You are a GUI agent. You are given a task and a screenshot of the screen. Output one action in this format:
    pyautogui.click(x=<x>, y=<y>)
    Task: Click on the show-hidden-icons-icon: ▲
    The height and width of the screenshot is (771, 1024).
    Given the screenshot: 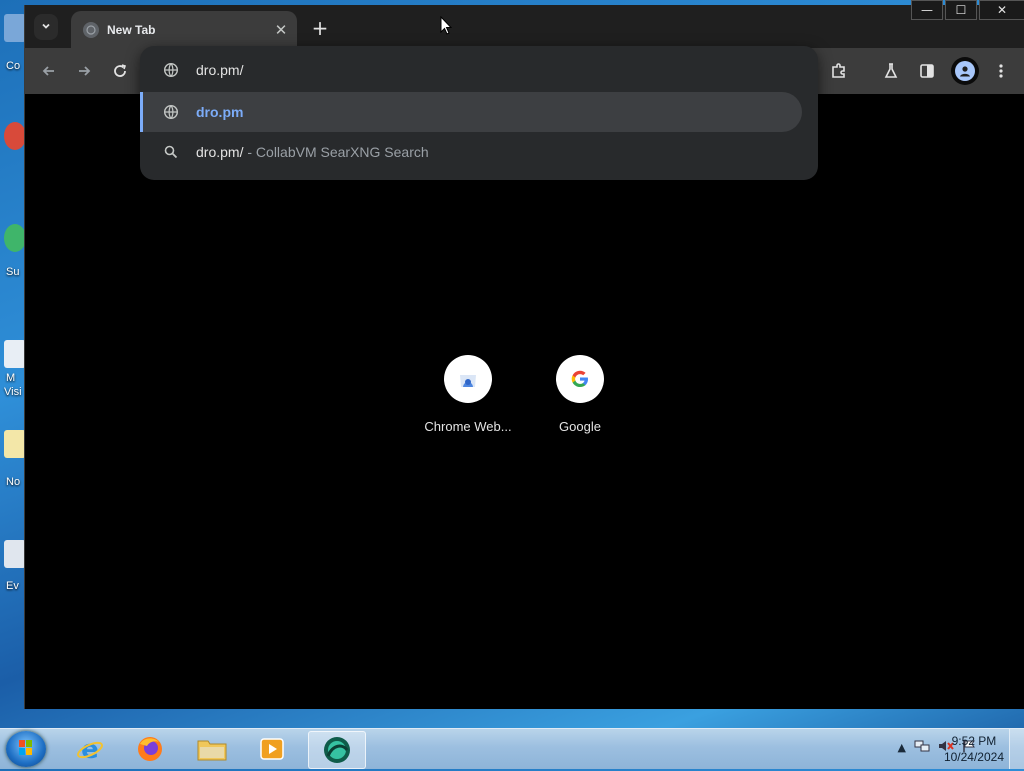 What is the action you would take?
    pyautogui.click(x=902, y=747)
    